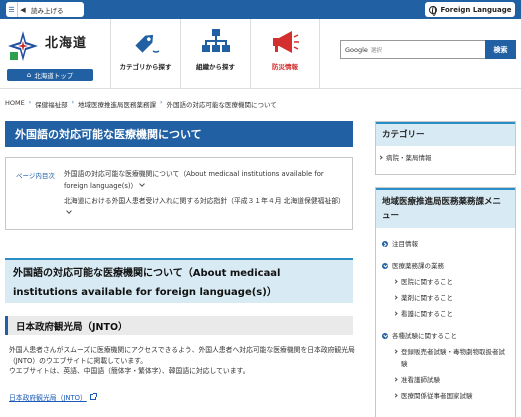 Image resolution: width=521 pixels, height=417 pixels. I want to click on foreign-language-label: Foreign Language, so click(476, 9).